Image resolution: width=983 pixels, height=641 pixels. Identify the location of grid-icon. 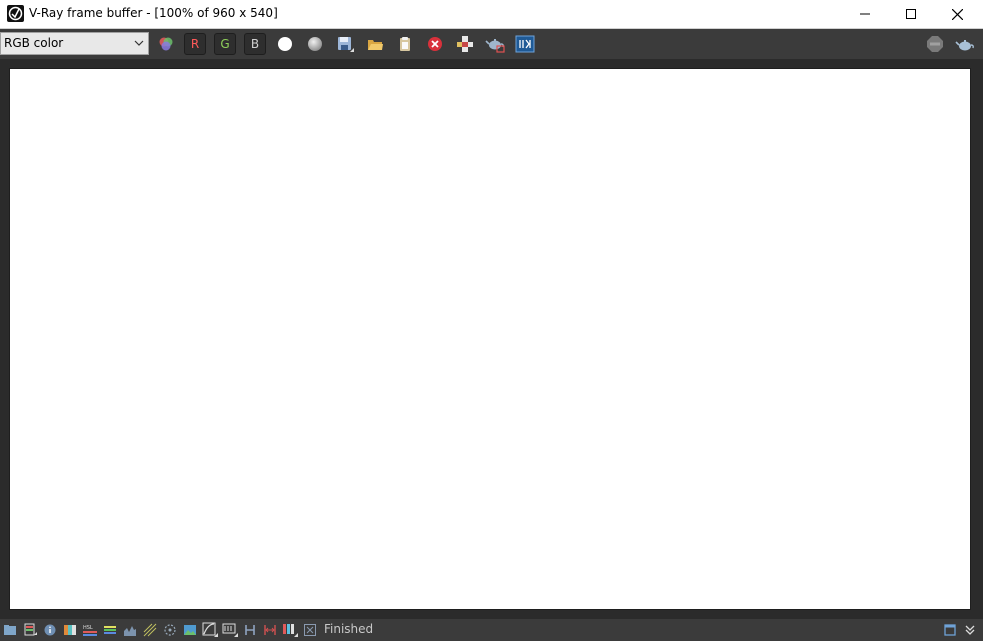
(170, 630).